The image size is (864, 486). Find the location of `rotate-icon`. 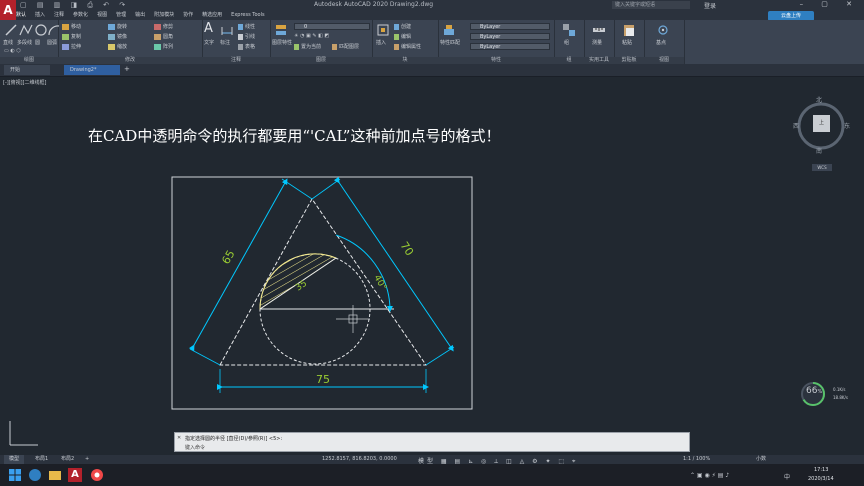

rotate-icon is located at coordinates (111, 26).